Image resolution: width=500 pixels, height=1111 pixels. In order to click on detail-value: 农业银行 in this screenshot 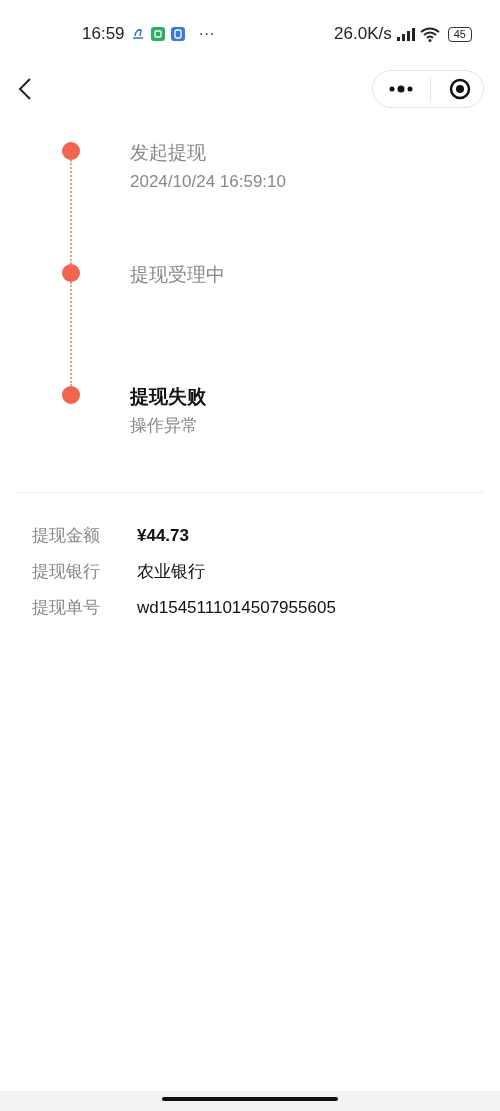, I will do `click(171, 572)`.